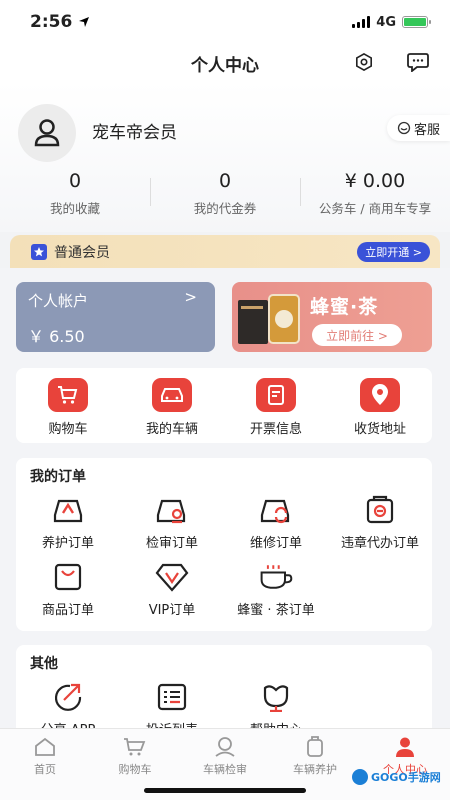 Image resolution: width=450 pixels, height=800 pixels. What do you see at coordinates (276, 577) in the screenshot?
I see `teacup-icon` at bounding box center [276, 577].